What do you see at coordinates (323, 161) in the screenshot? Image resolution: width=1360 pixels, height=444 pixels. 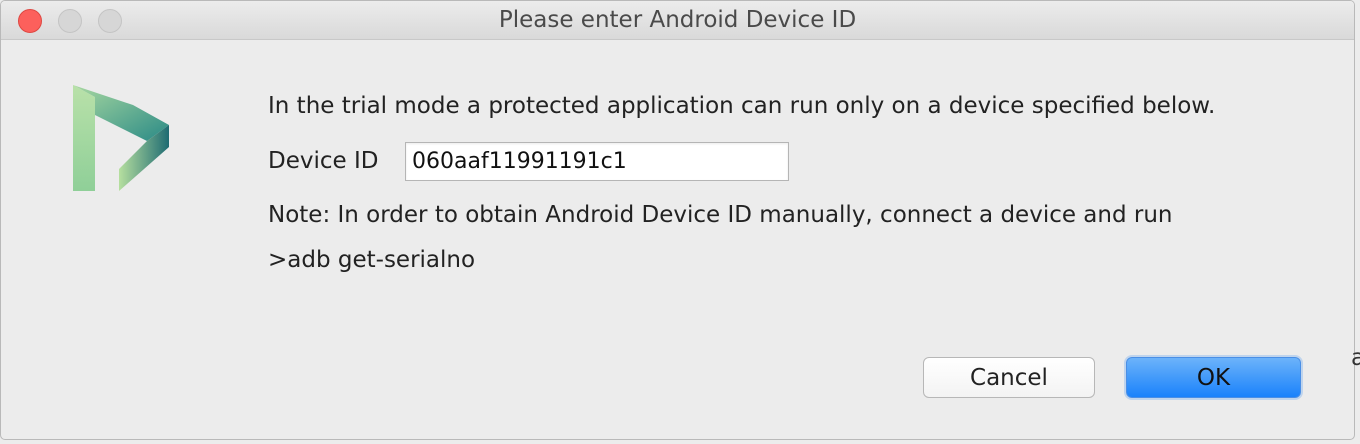 I see `device-id-label: Device ID` at bounding box center [323, 161].